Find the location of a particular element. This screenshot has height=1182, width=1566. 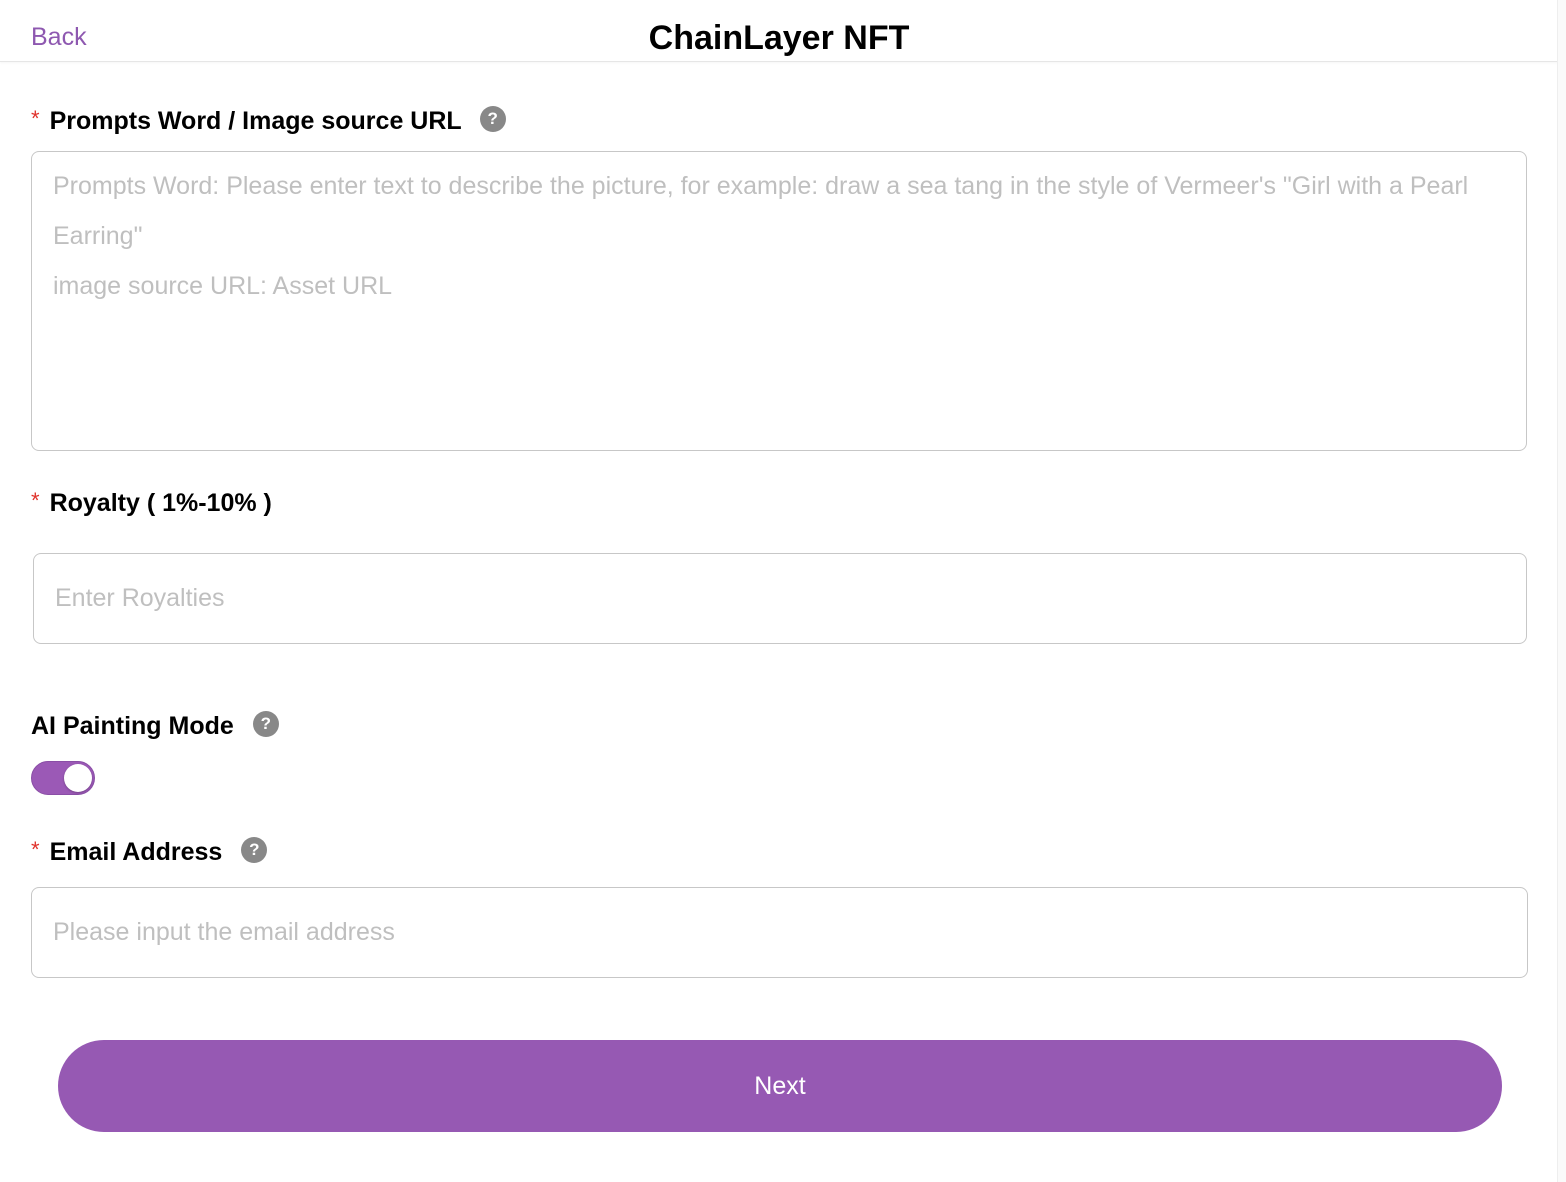

page-title: ChainLayer NFT is located at coordinates (779, 38).